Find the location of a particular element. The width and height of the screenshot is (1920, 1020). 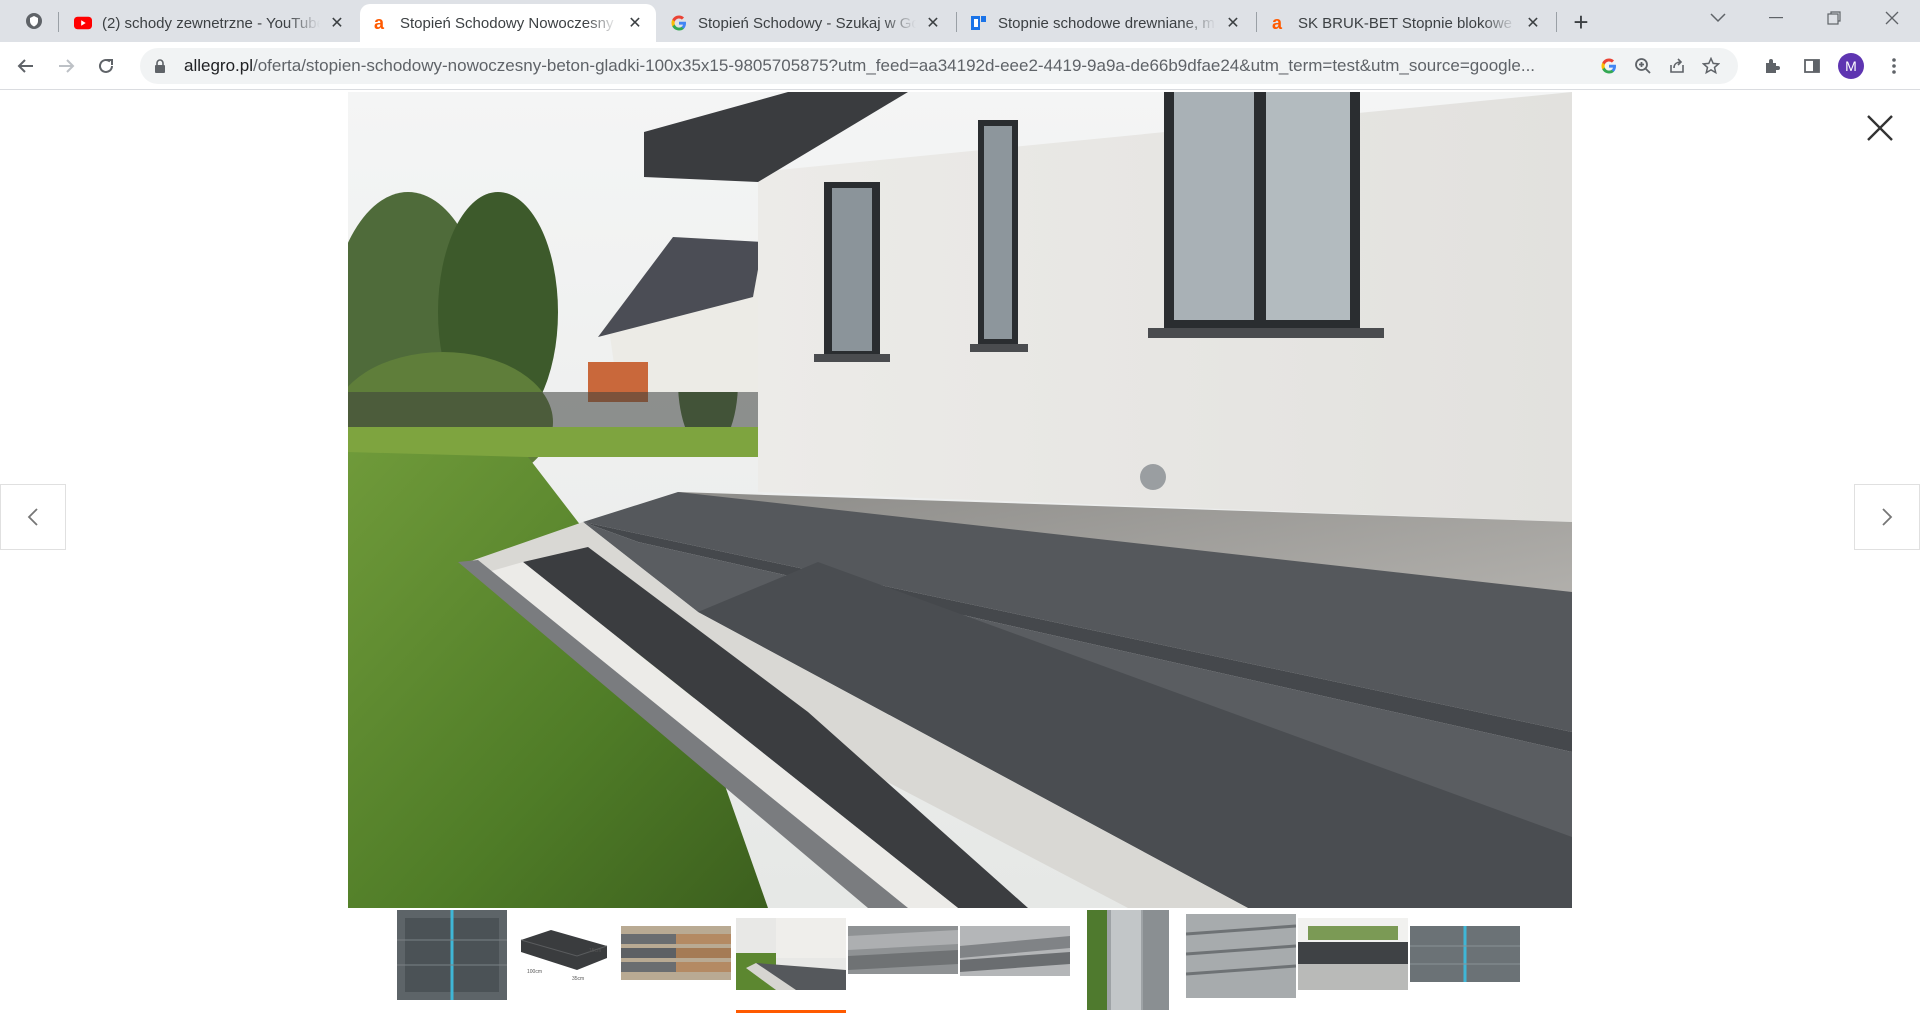

back-button is located at coordinates (26, 66).